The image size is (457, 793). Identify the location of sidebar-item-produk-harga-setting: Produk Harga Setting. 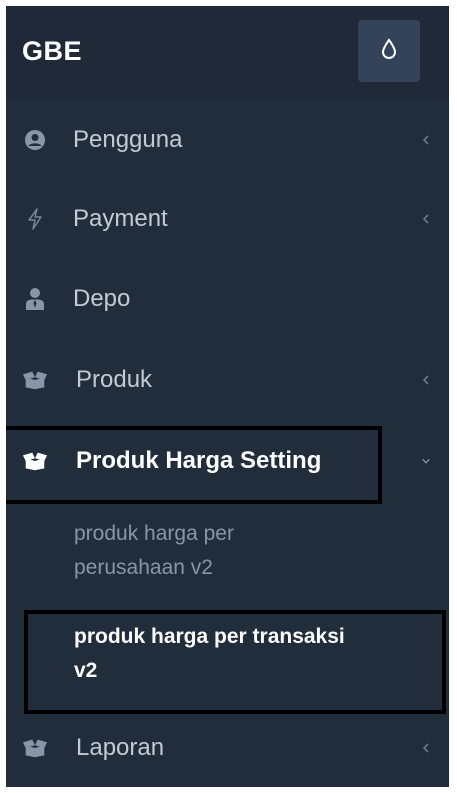
(227, 461).